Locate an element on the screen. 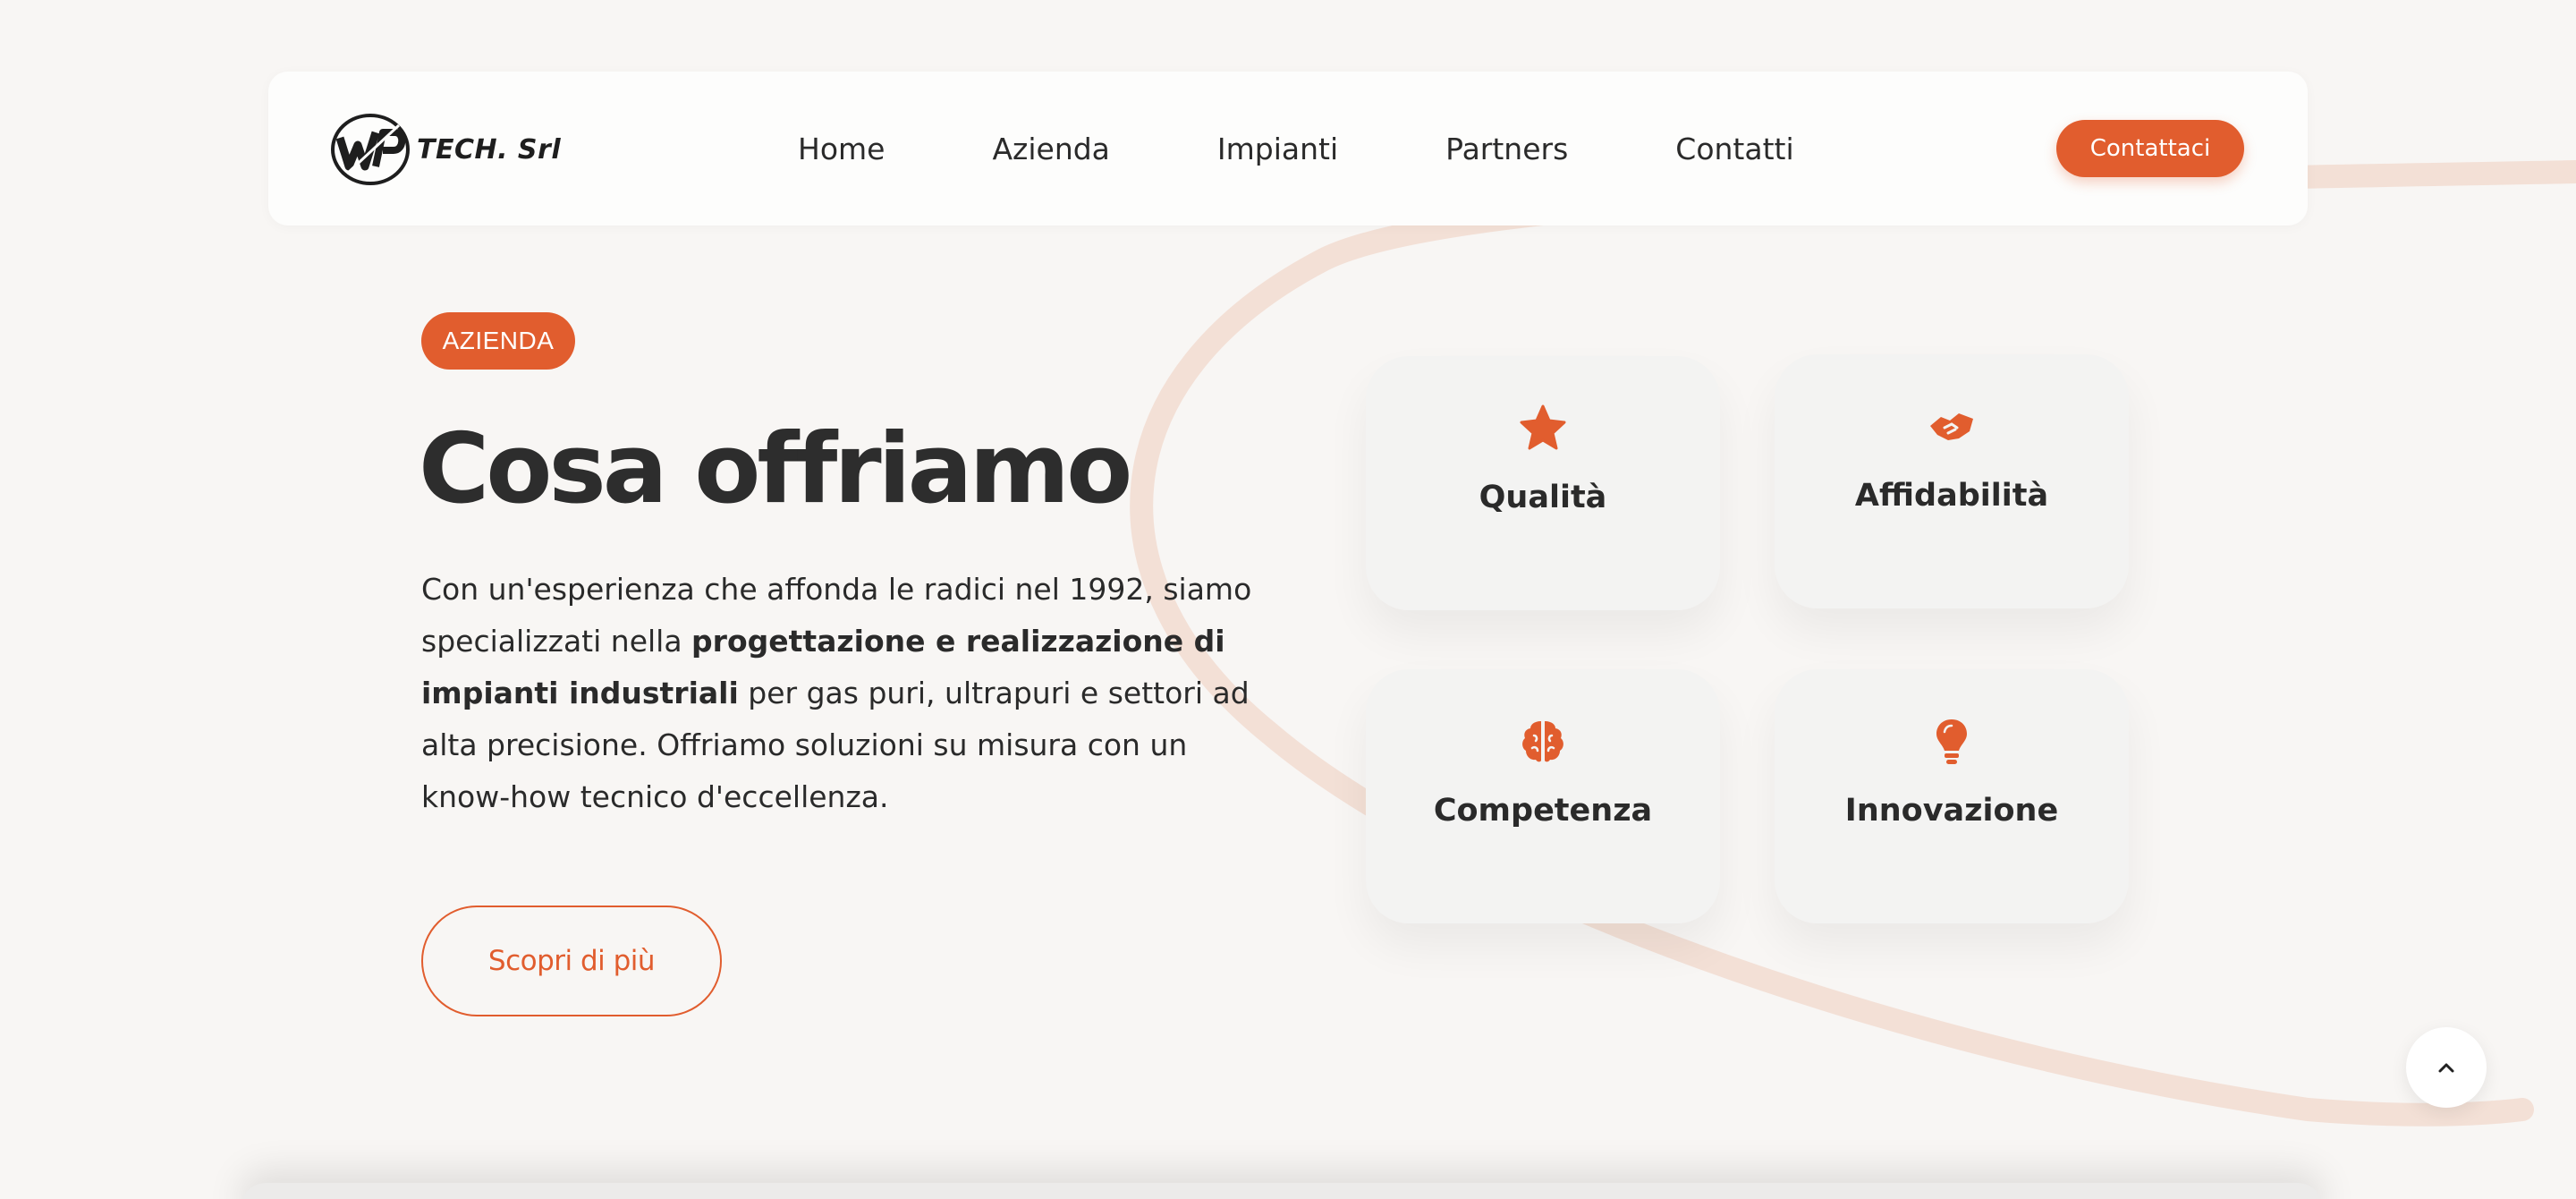 Image resolution: width=2576 pixels, height=1199 pixels. nav-link-impianti: Impianti is located at coordinates (1277, 149).